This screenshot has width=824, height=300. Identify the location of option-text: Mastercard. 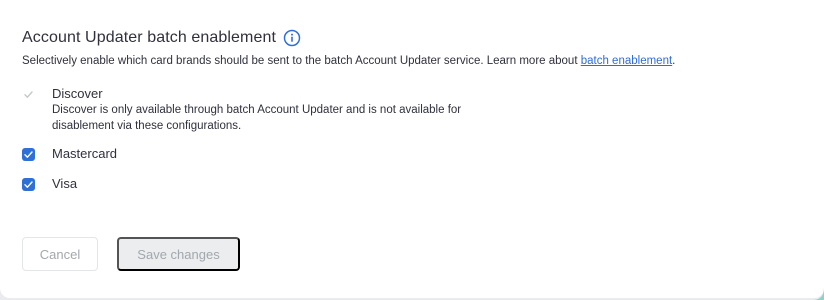
(84, 153).